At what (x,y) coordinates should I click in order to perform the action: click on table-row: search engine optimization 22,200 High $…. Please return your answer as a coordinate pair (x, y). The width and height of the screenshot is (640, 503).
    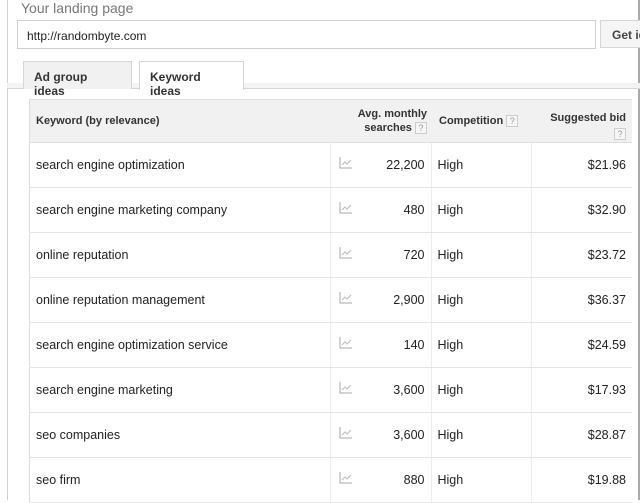
    Looking at the image, I should click on (330, 165).